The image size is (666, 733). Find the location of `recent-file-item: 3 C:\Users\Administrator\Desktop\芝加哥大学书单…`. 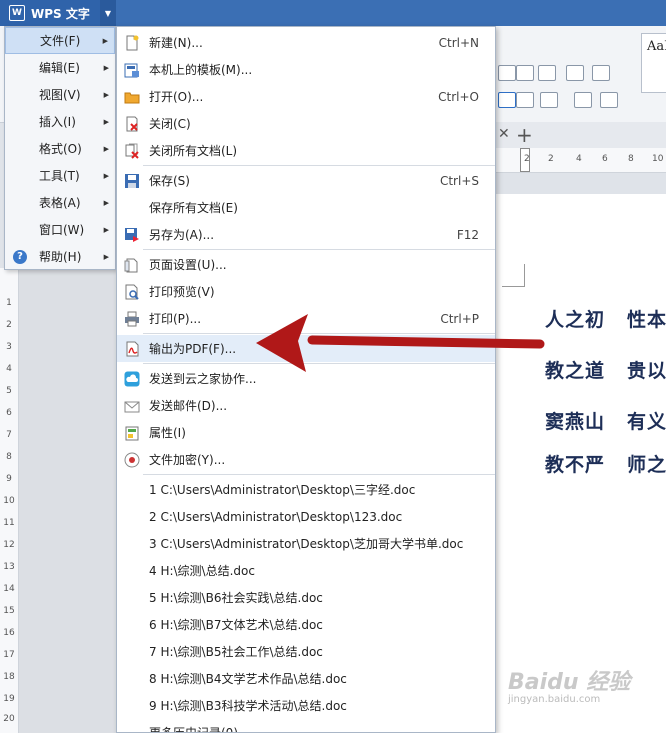

recent-file-item: 3 C:\Users\Administrator\Desktop\芝加哥大学书单… is located at coordinates (306, 543).